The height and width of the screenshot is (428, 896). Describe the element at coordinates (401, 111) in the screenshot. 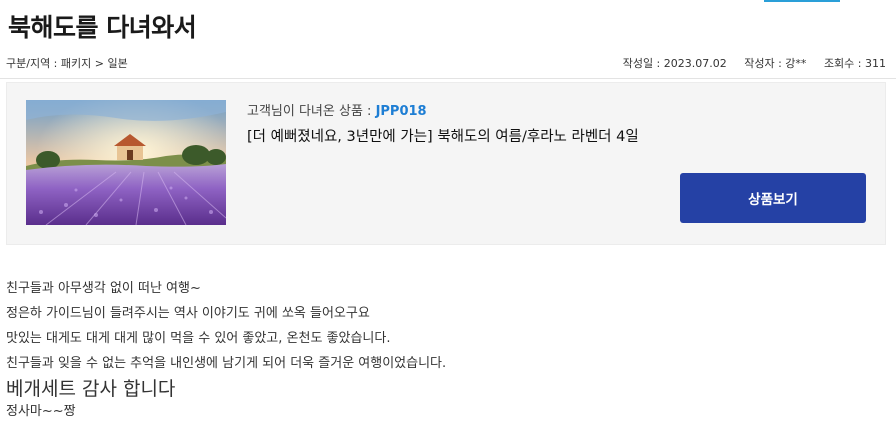

I see `product-code: JPP018` at that location.